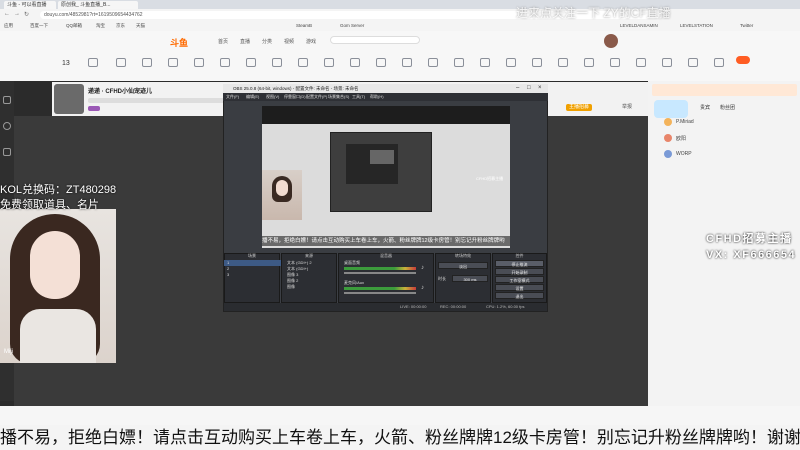 The image size is (800, 450). What do you see at coordinates (311, 41) in the screenshot?
I see `nav-game: 游戏` at bounding box center [311, 41].